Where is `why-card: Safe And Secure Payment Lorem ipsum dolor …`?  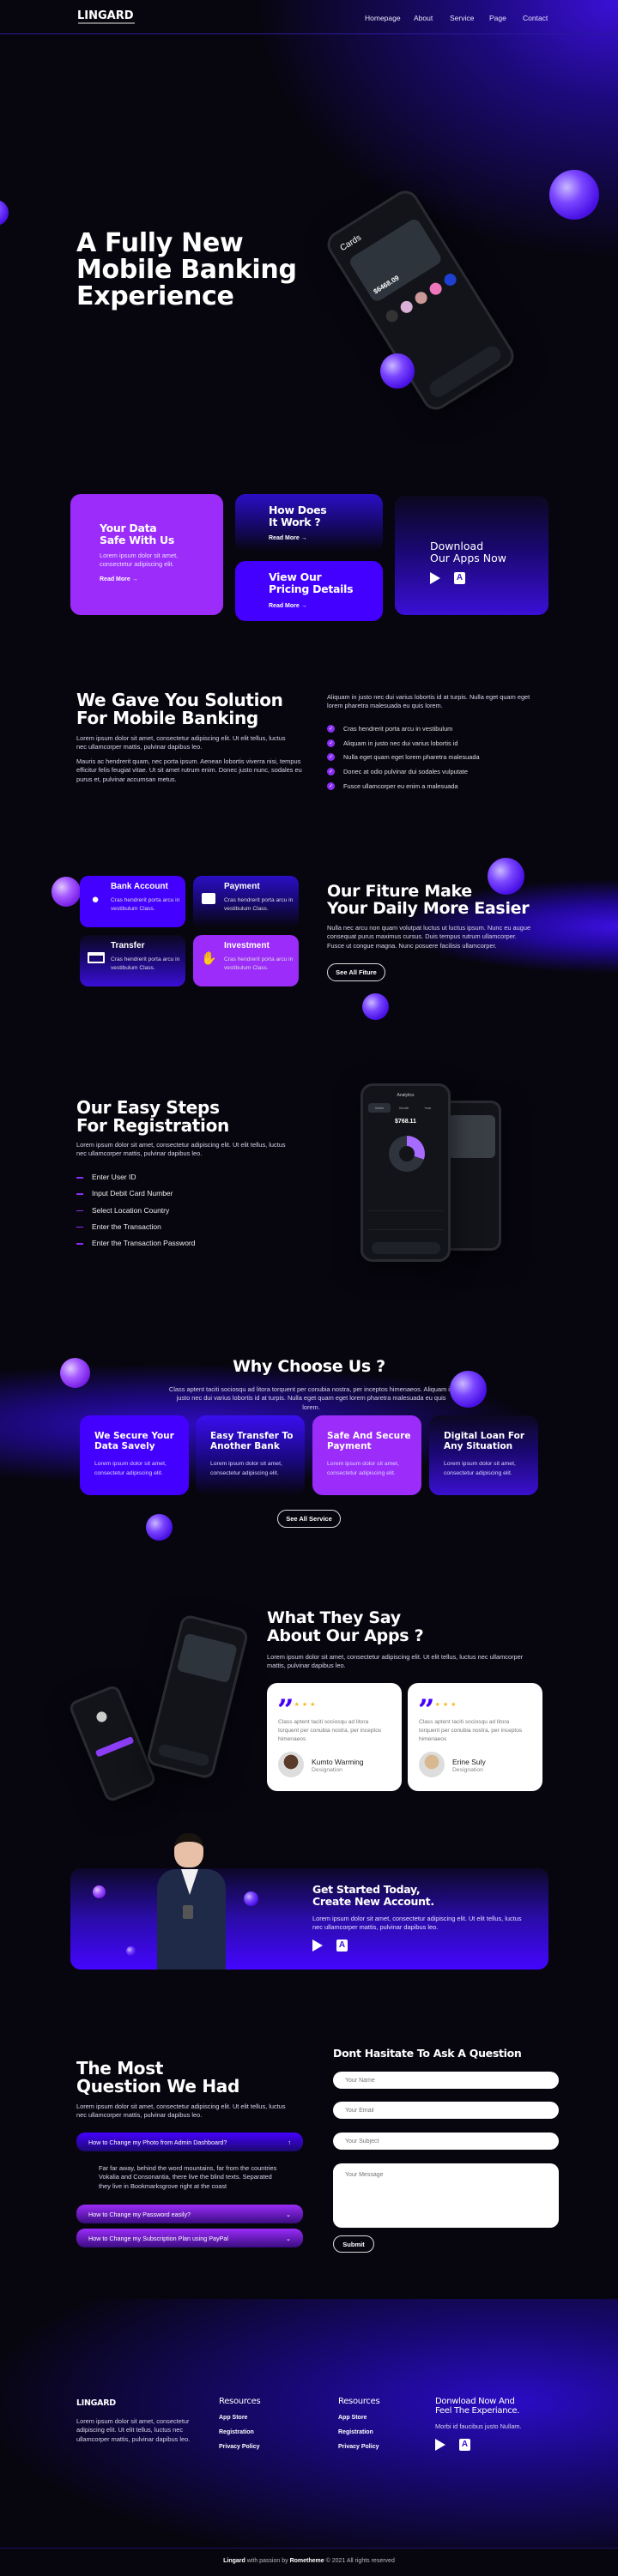 why-card: Safe And Secure Payment Lorem ipsum dolor … is located at coordinates (366, 1455).